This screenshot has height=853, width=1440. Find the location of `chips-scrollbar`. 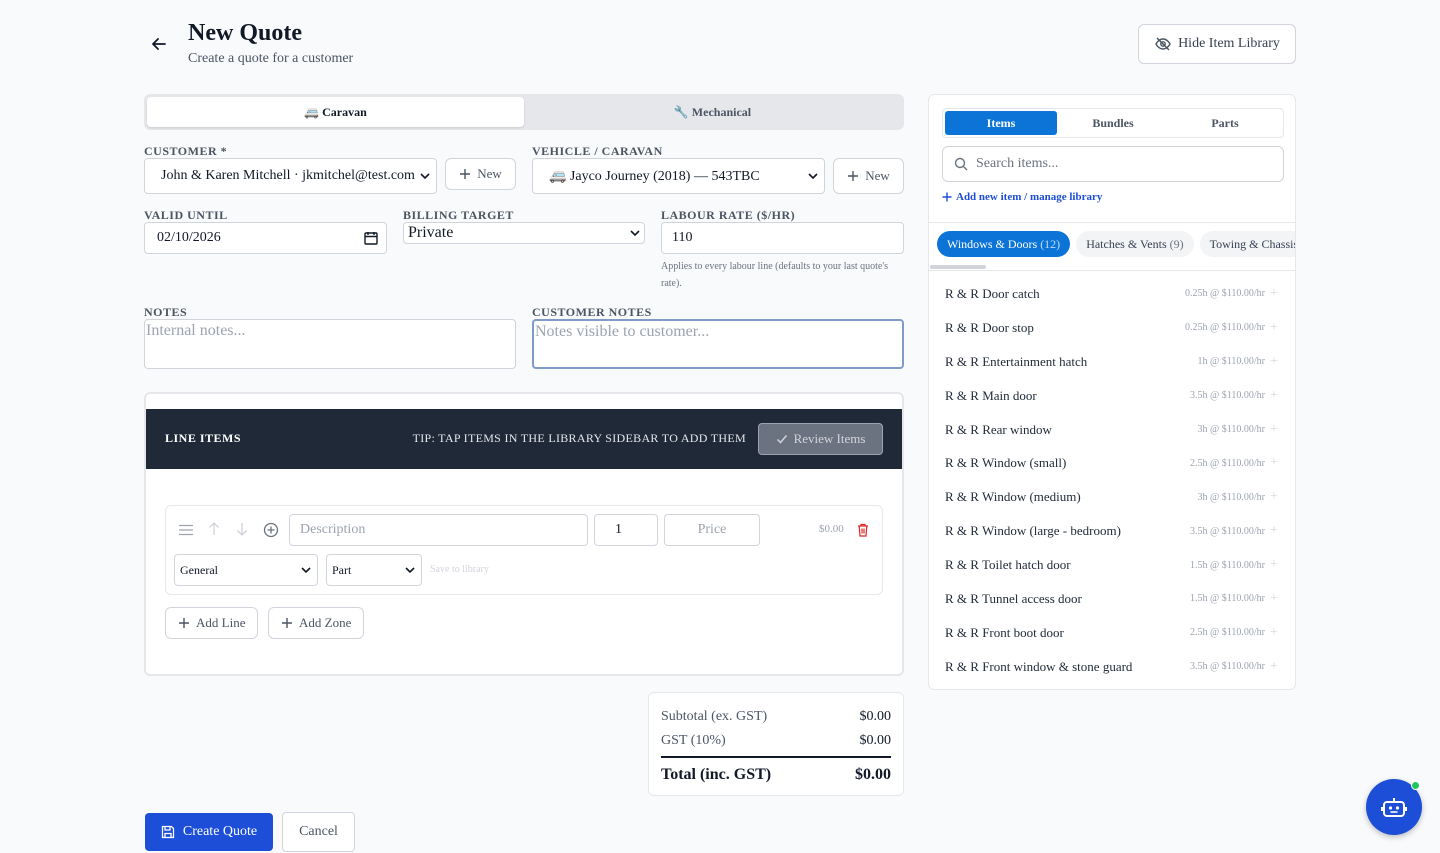

chips-scrollbar is located at coordinates (958, 267).